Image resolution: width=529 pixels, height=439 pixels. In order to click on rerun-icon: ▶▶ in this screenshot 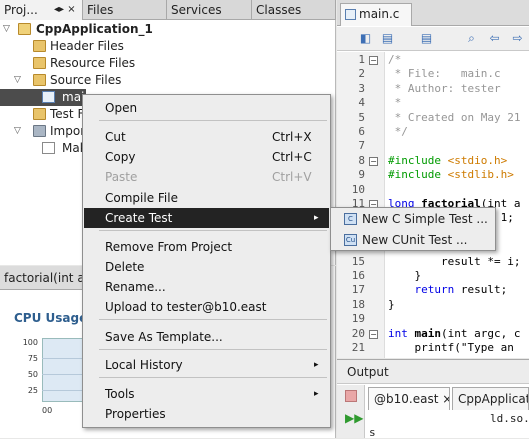, I will do `click(354, 418)`.